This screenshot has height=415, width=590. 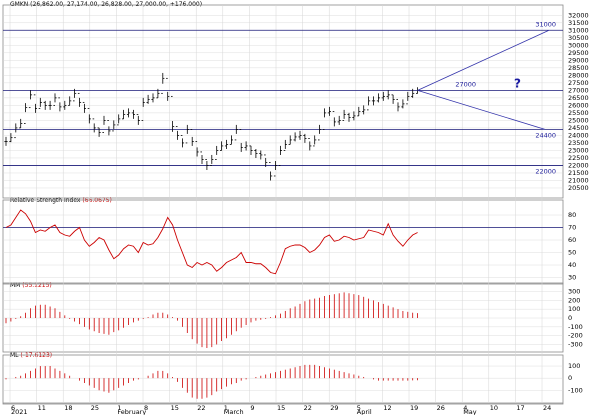 I want to click on annotation-22000: 22000, so click(x=545, y=171).